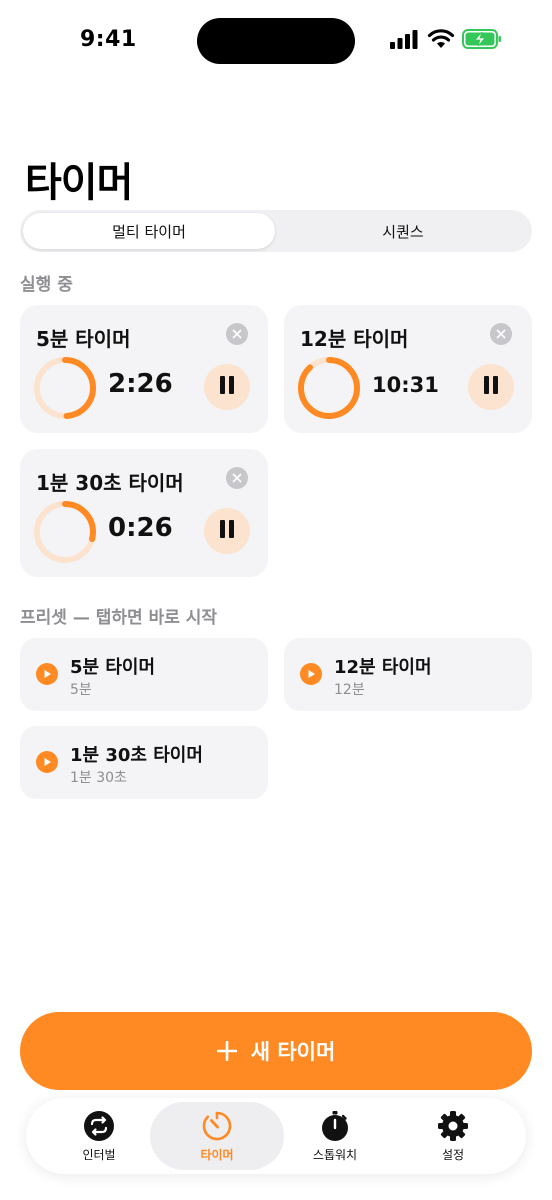  I want to click on stopwatch-icon, so click(335, 1125).